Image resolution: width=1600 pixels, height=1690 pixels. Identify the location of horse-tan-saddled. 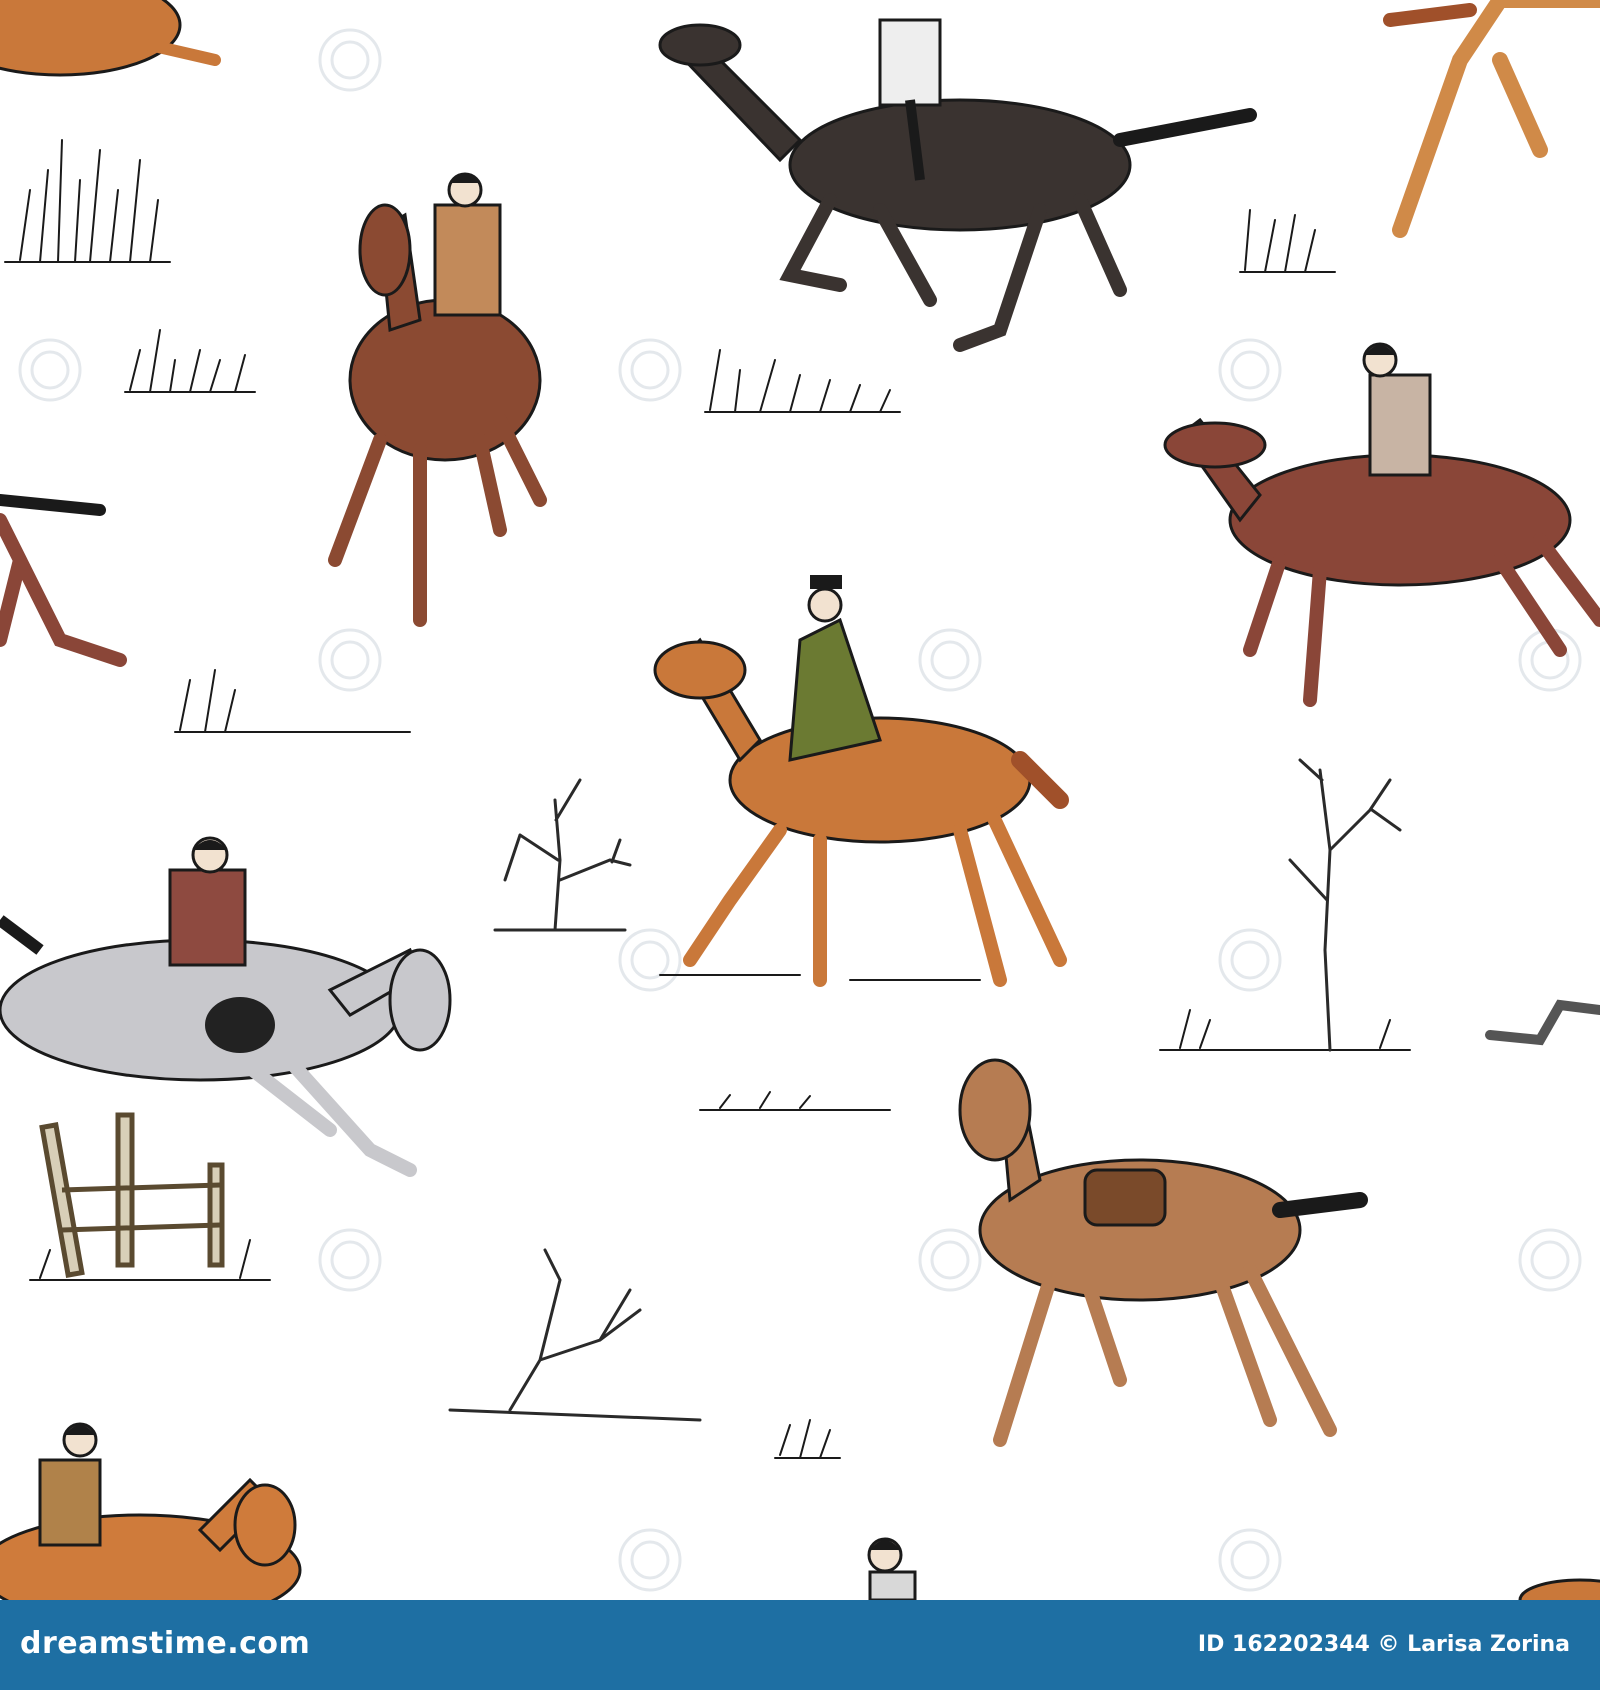
(1163, 1252).